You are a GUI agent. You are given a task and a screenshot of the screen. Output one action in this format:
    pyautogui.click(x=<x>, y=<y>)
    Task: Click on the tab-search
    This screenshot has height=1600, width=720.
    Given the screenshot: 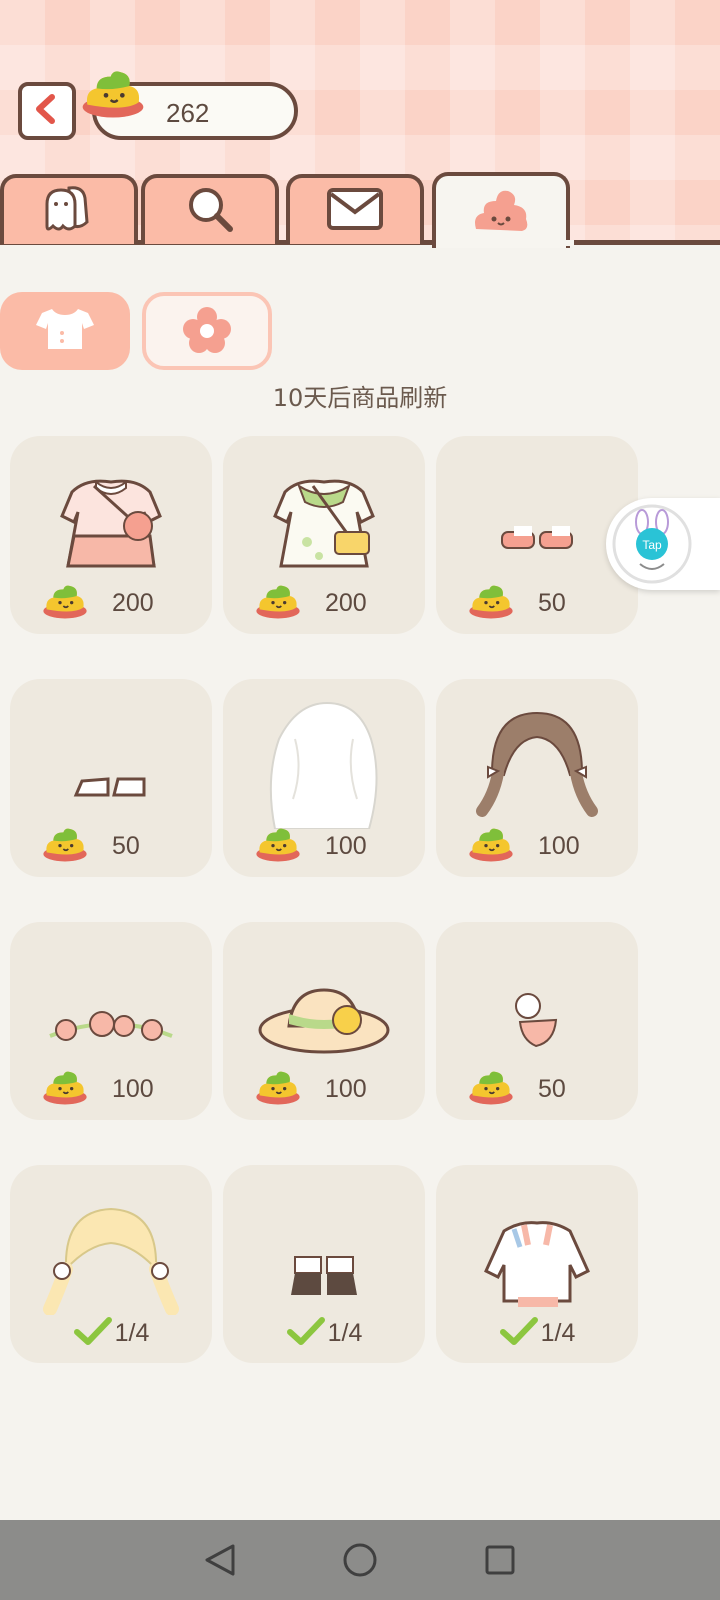 What is the action you would take?
    pyautogui.click(x=210, y=209)
    